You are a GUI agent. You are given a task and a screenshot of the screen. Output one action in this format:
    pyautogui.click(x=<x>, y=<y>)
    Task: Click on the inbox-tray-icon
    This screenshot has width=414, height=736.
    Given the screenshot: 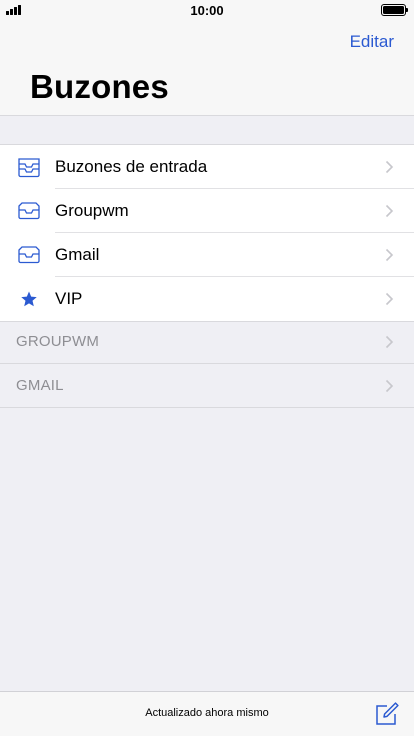 What is the action you would take?
    pyautogui.click(x=29, y=167)
    